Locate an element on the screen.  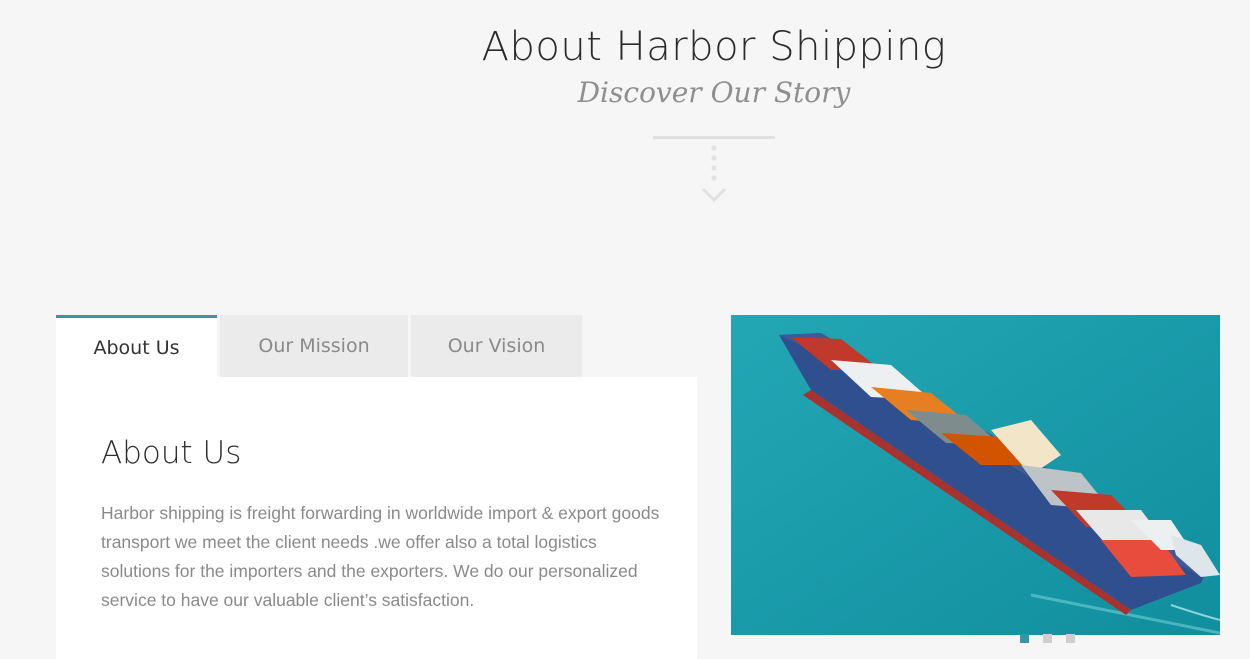
page-title: About Harbor Shipping is located at coordinates (714, 47).